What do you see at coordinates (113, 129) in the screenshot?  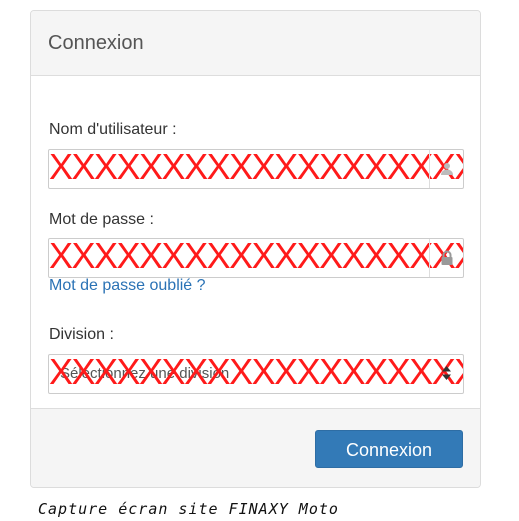 I see `username-label: Nom d'utilisateur :` at bounding box center [113, 129].